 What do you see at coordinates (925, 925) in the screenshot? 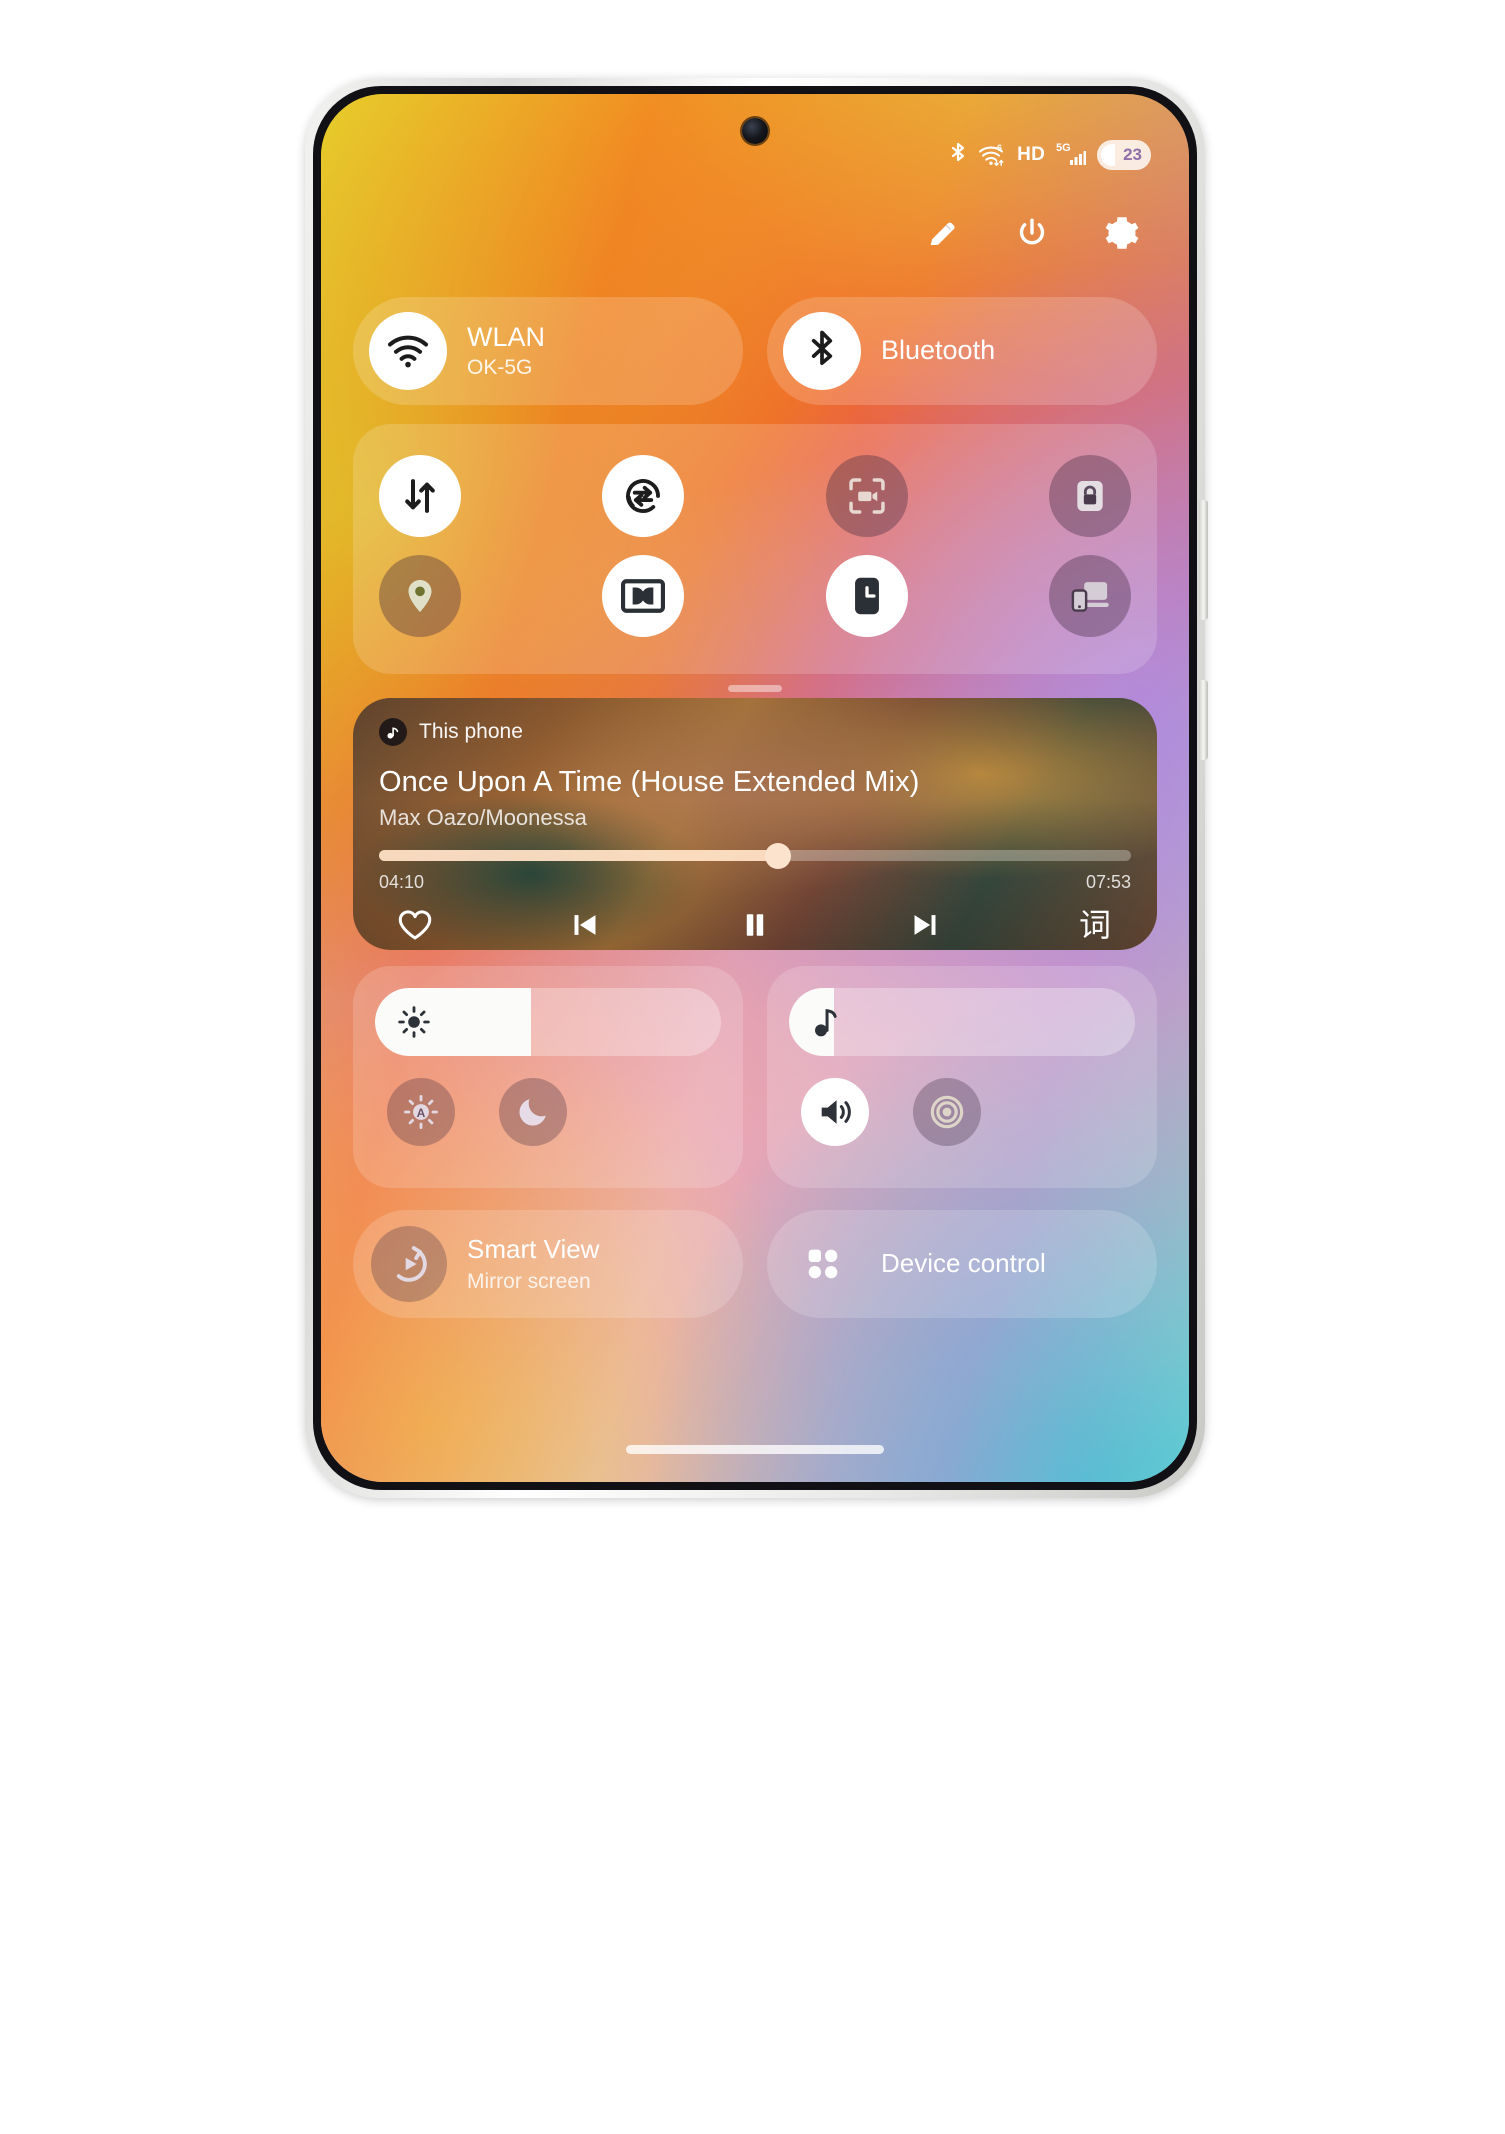
I see `next-button` at bounding box center [925, 925].